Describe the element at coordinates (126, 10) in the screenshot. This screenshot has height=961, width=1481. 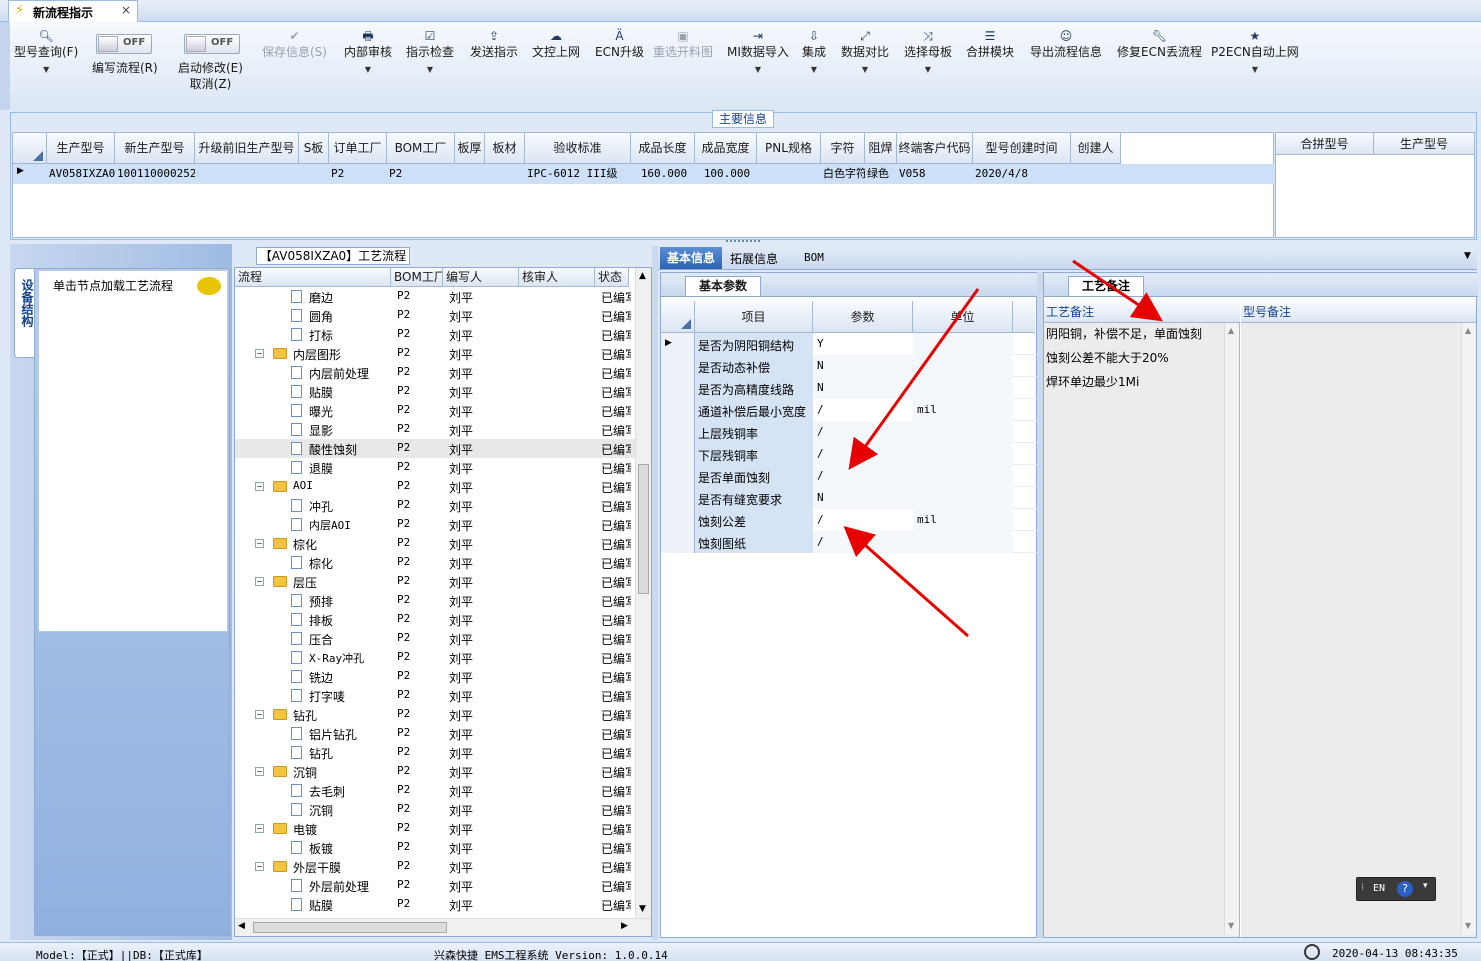
I see `close-tab-icon: ×` at that location.